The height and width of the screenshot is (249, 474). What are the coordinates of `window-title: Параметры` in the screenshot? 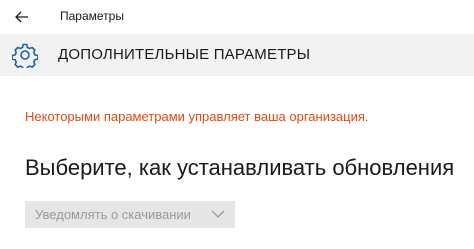 It's located at (92, 16).